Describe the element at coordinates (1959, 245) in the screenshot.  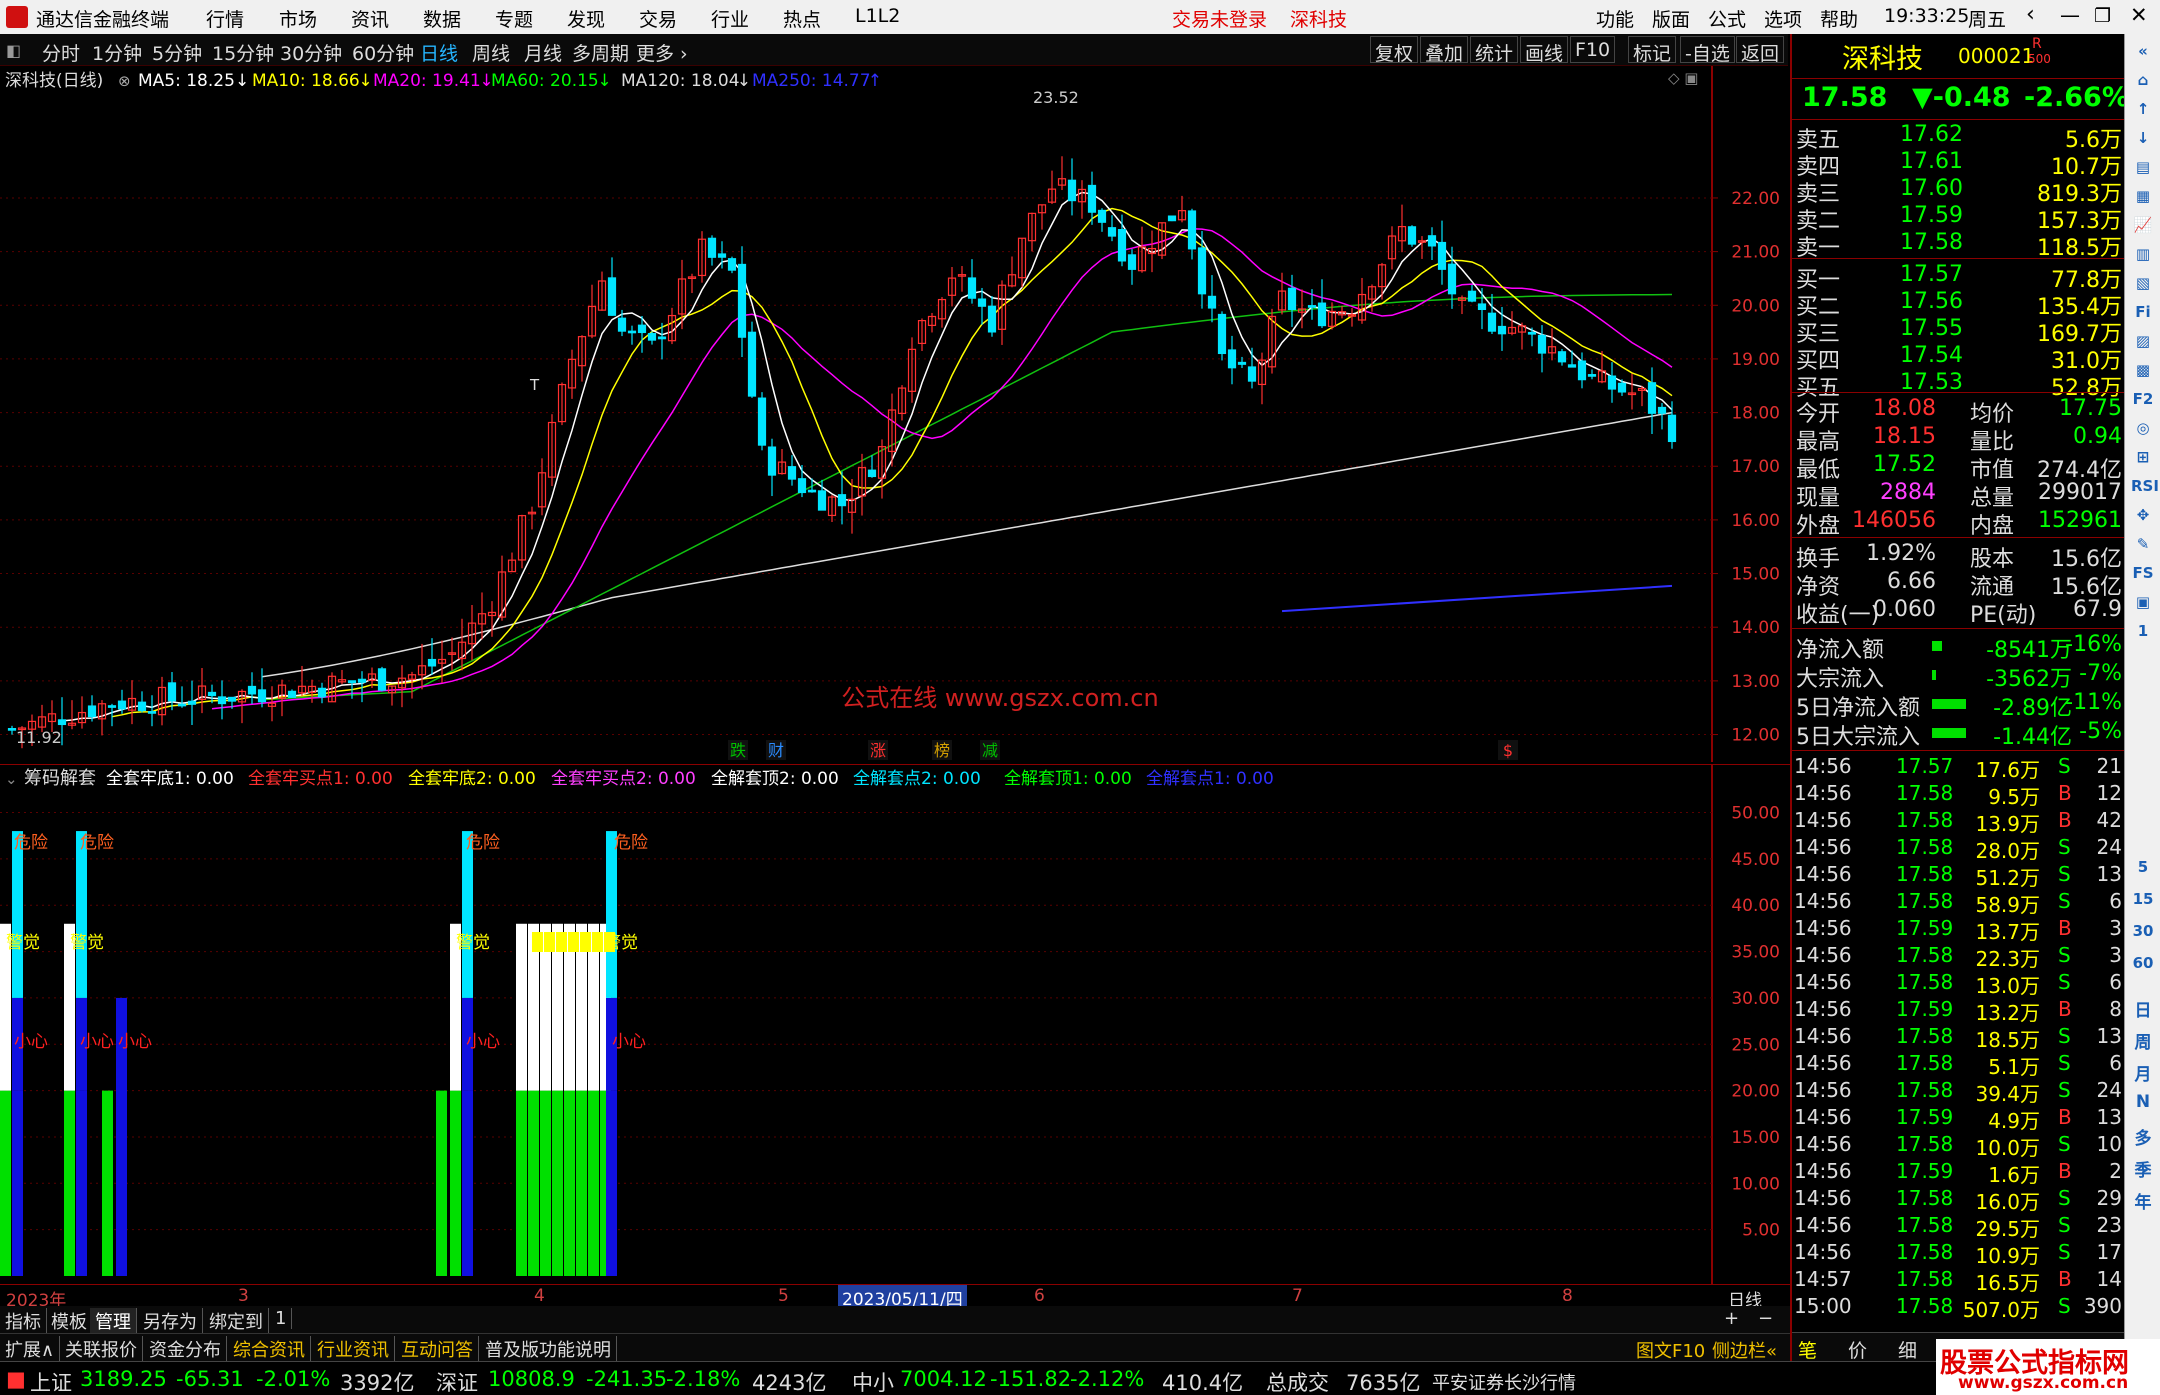
I see `ask-row: 卖一 17.58 118.5万` at that location.